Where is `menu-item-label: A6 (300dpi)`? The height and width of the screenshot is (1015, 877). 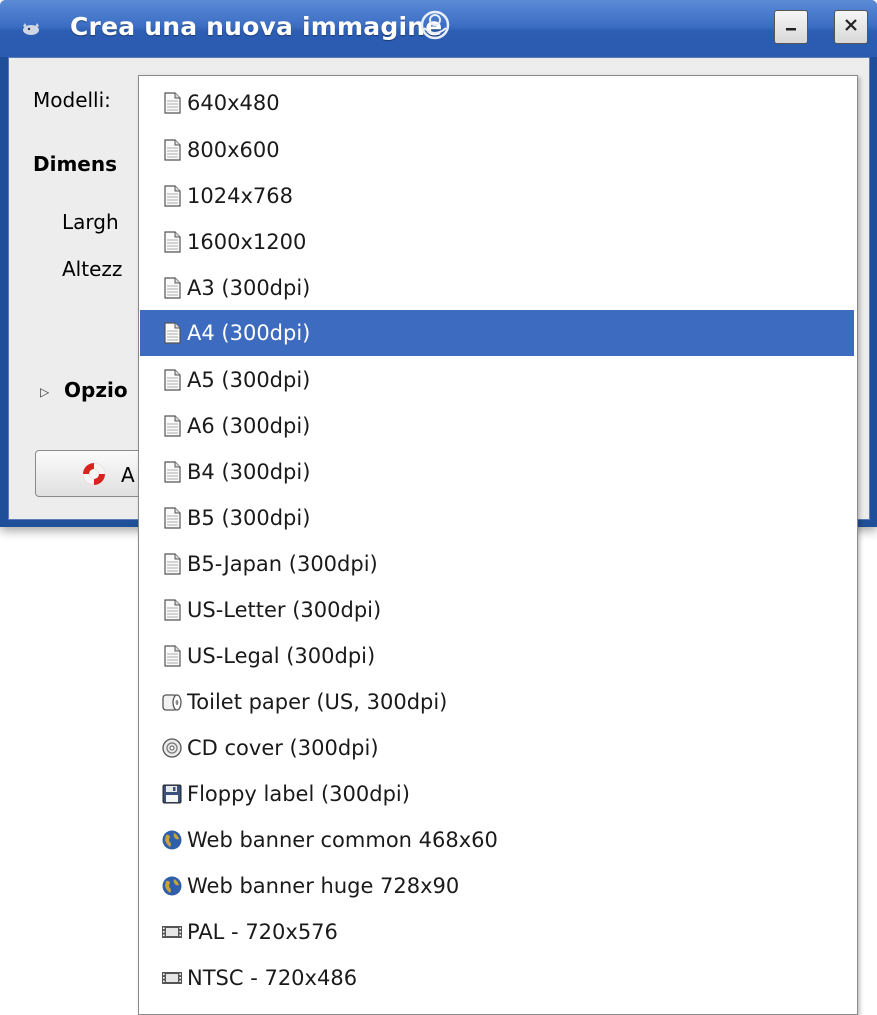
menu-item-label: A6 (300dpi) is located at coordinates (249, 426).